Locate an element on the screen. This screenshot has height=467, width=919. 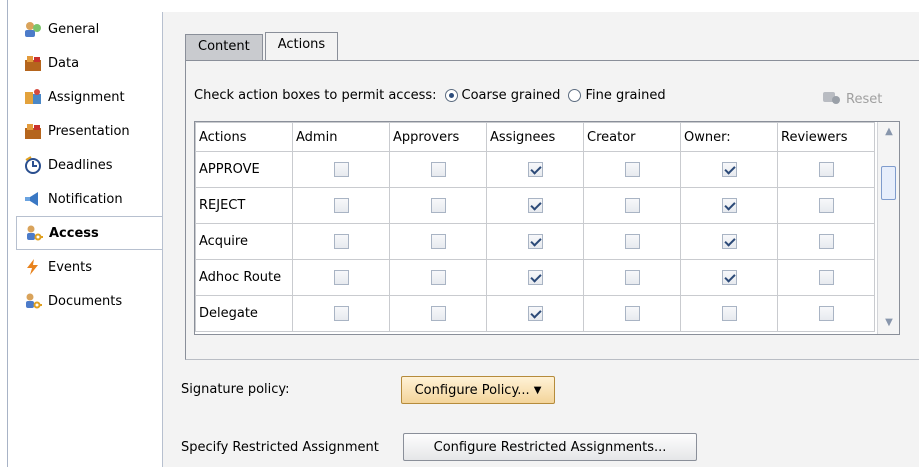
signature-policy-label: Signature policy: is located at coordinates (235, 389).